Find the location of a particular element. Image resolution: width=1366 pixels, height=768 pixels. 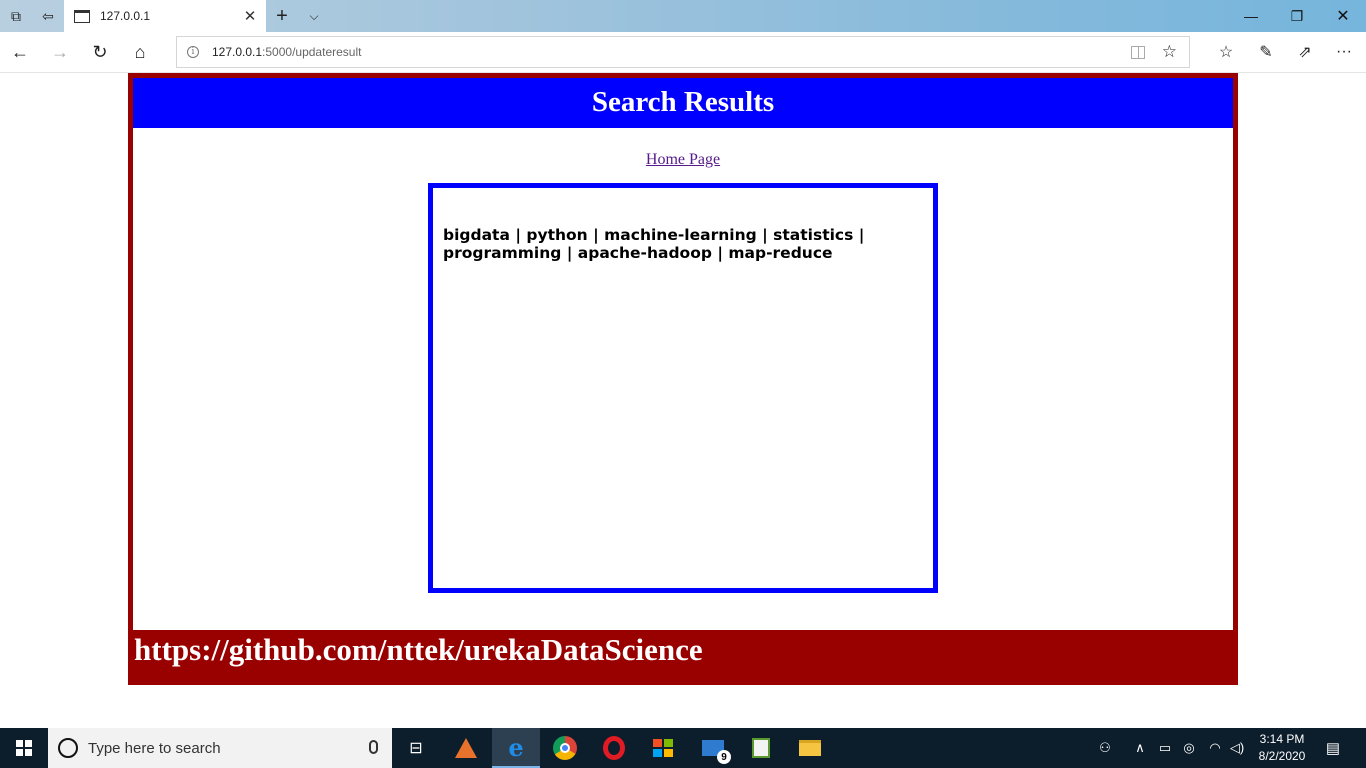

close-window-icon: ✕ is located at coordinates (1343, 16).